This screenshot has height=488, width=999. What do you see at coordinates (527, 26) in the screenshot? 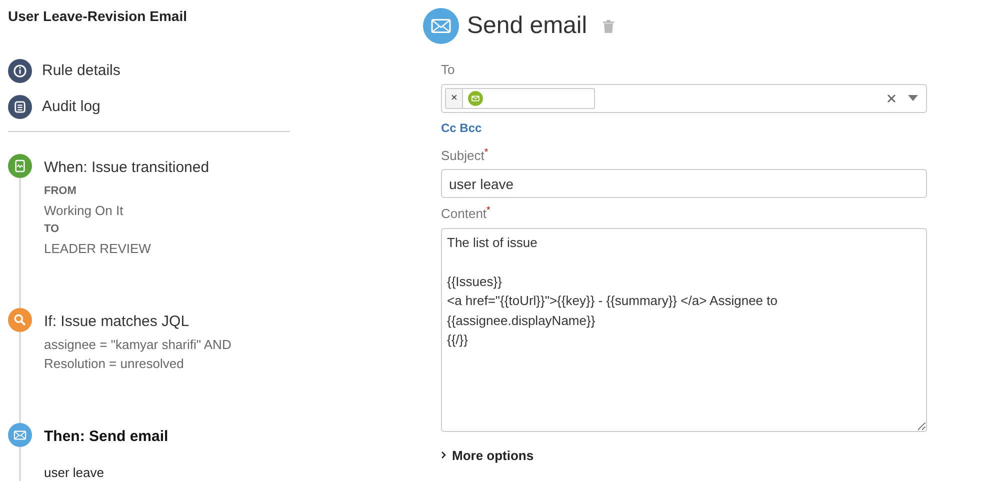
I see `editor-title: Send email` at bounding box center [527, 26].